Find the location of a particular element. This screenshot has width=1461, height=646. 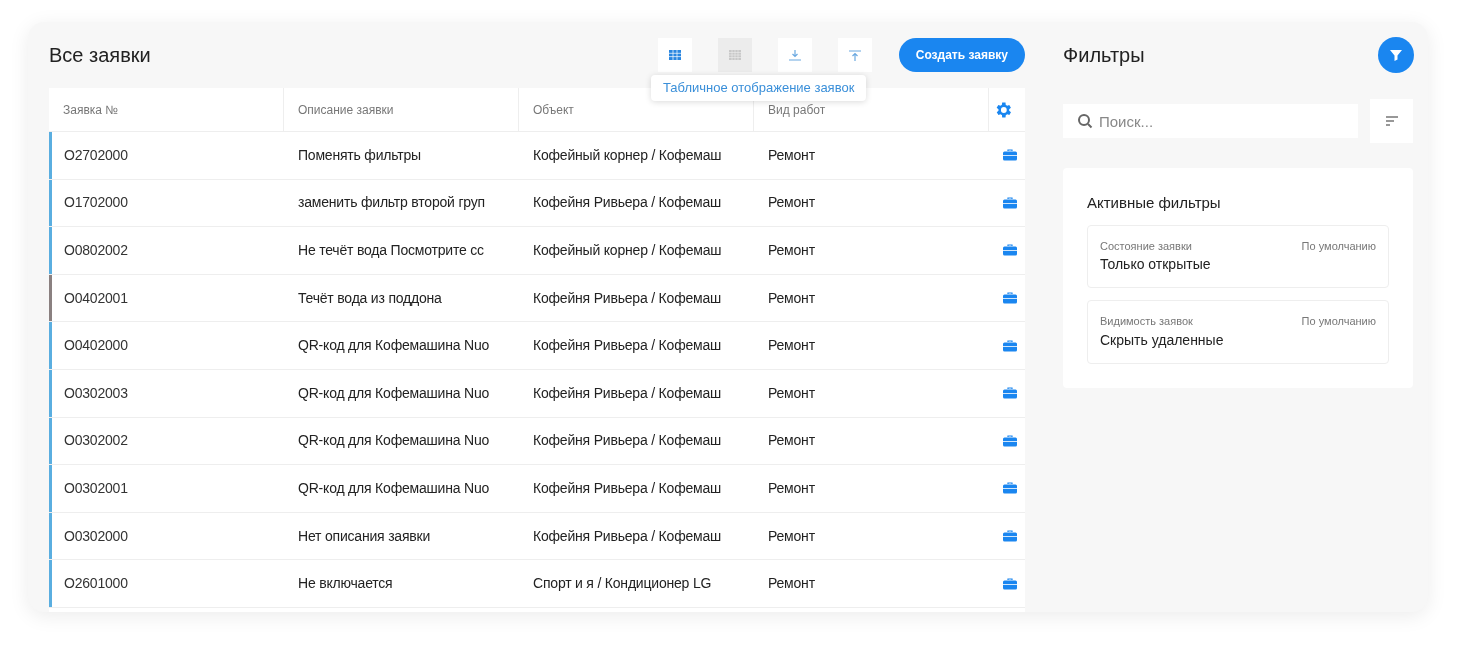

table-row: O0402001 Течёт вода из поддона Кофейня Ривьера / Кофемаш Ремонт is located at coordinates (537, 298).